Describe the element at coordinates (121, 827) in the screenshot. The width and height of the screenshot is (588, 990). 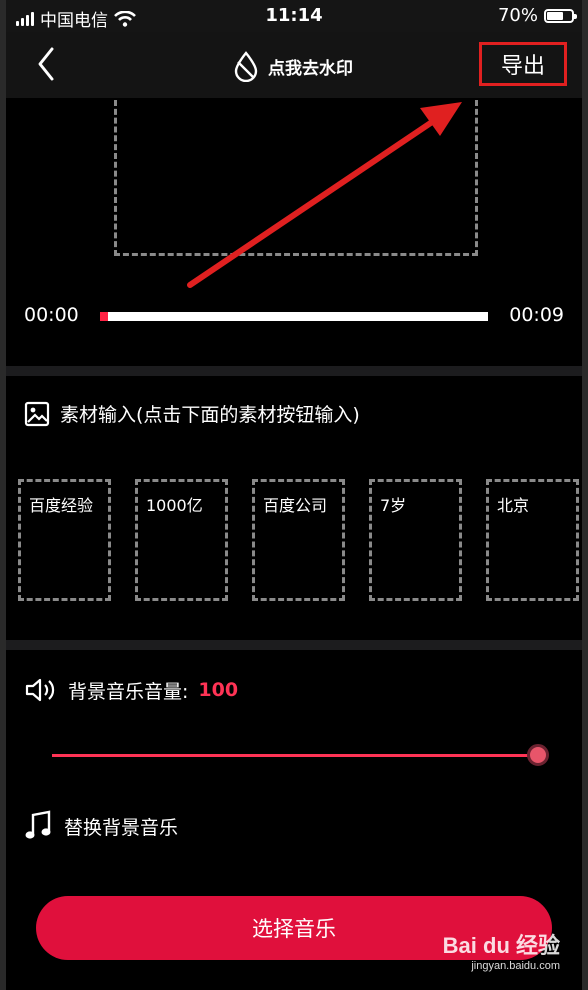
I see `replace-music-label: 替换背景音乐` at that location.